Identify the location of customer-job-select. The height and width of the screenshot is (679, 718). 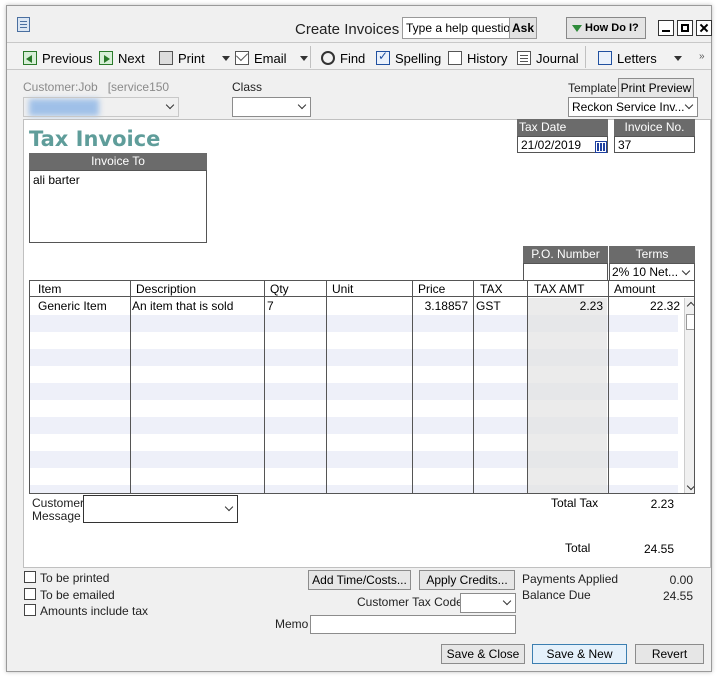
(101, 107).